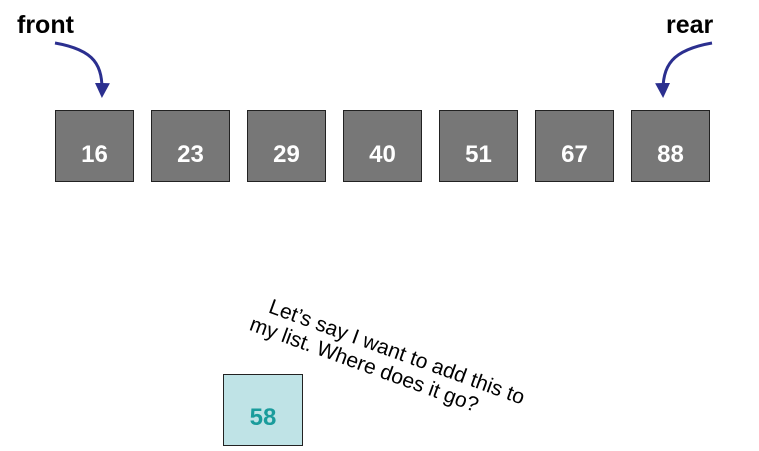 This screenshot has height=451, width=759. I want to click on queue-cell: 23, so click(190, 146).